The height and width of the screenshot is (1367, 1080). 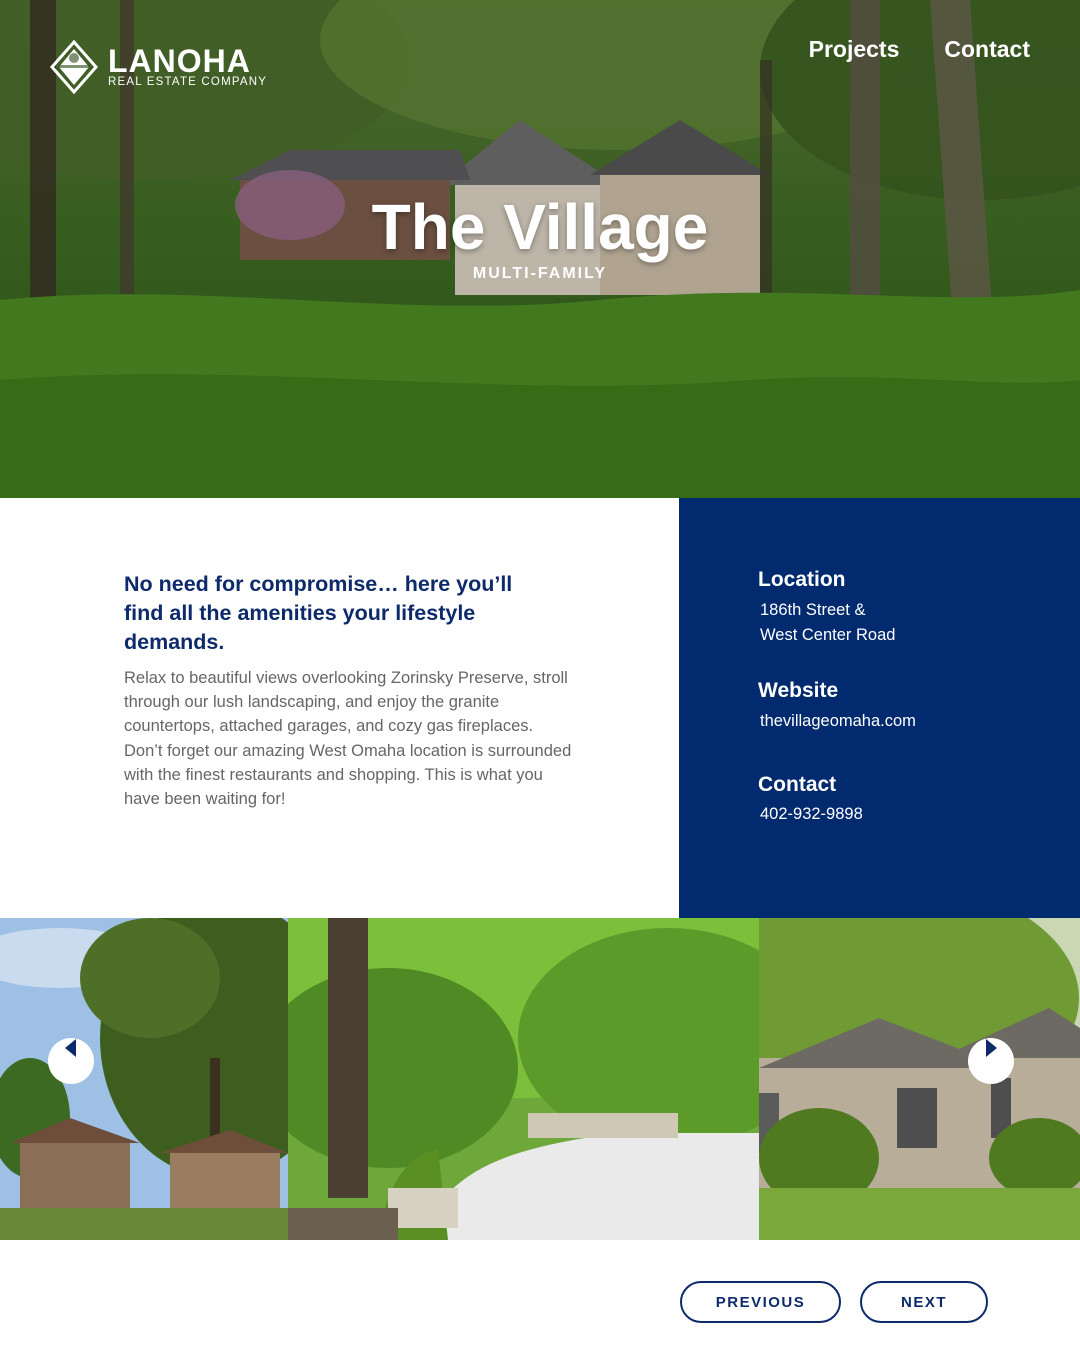 I want to click on nav-contact-link: Contact, so click(x=987, y=49).